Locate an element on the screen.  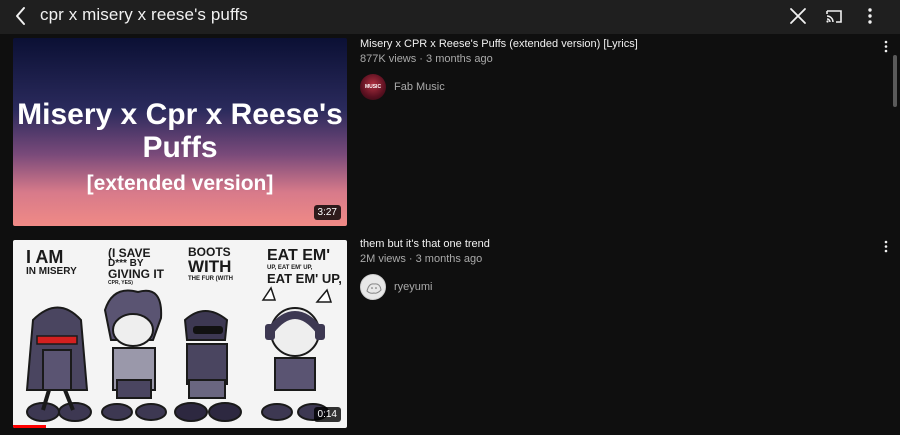
avatar-logo-text: MUSIC is located at coordinates (373, 87).